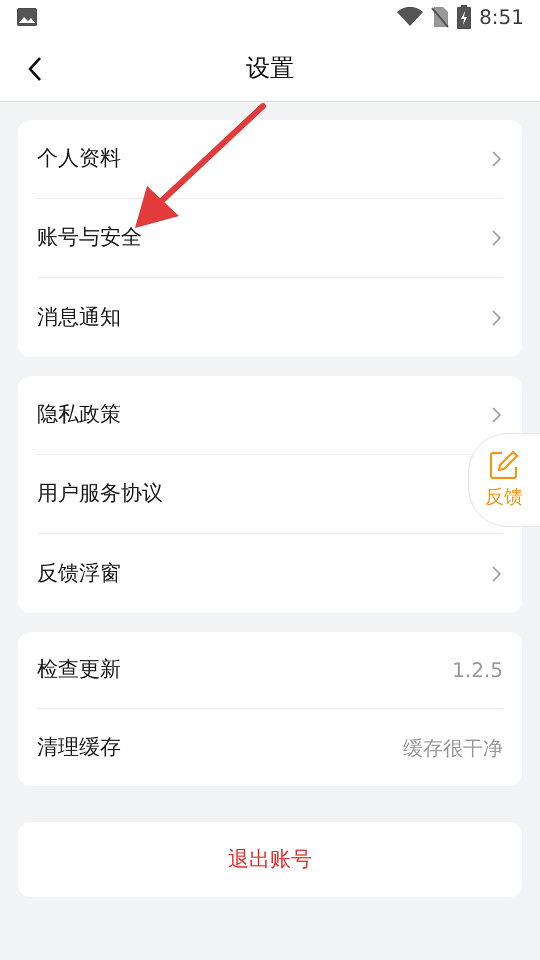 This screenshot has height=960, width=540. Describe the element at coordinates (79, 670) in the screenshot. I see `setting-label: 检查更新` at that location.